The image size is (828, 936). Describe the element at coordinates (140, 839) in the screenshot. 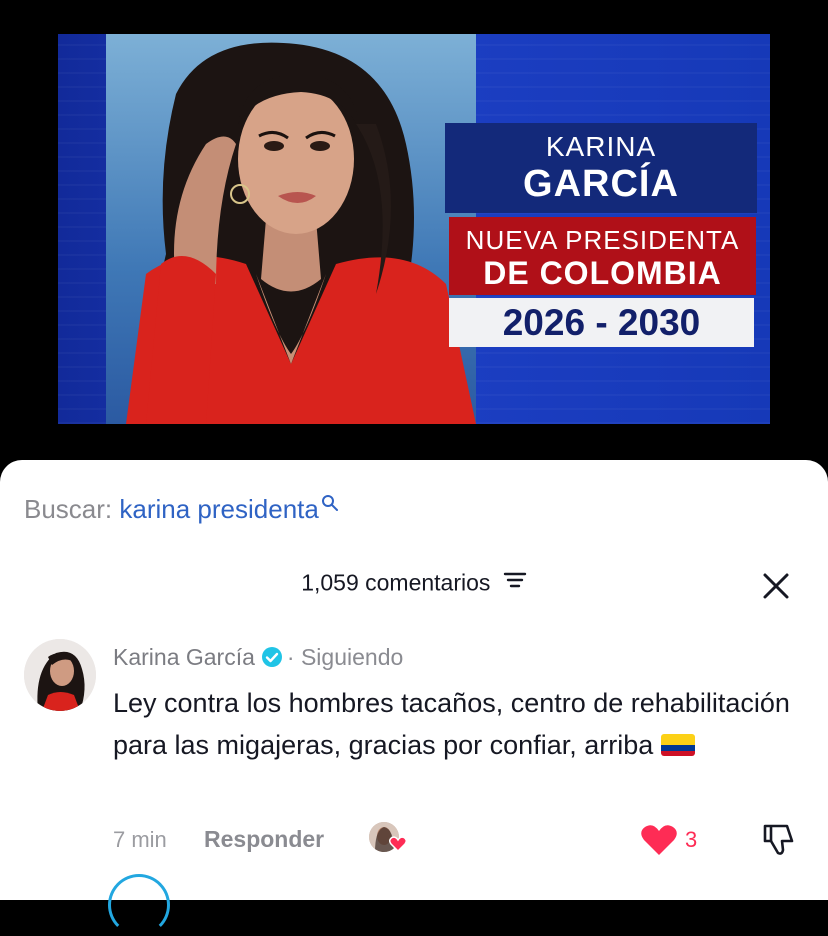

I see `comment-time: 7 min` at that location.